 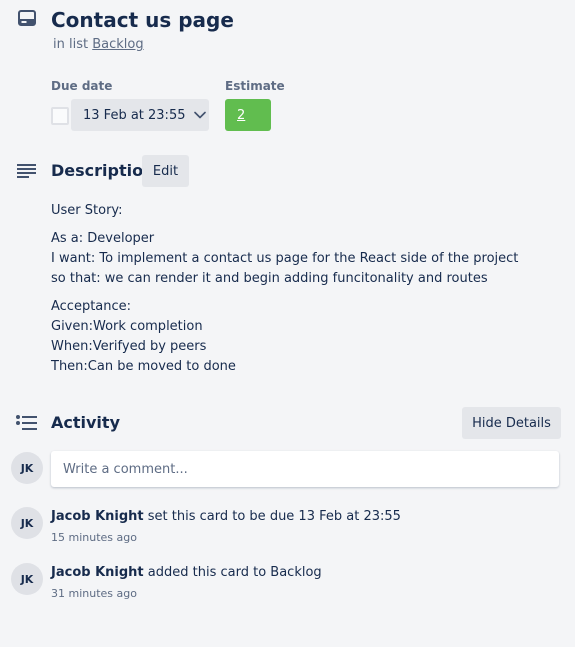 What do you see at coordinates (274, 516) in the screenshot?
I see `activity-action: set this card to be due 13 Feb at 23:55` at bounding box center [274, 516].